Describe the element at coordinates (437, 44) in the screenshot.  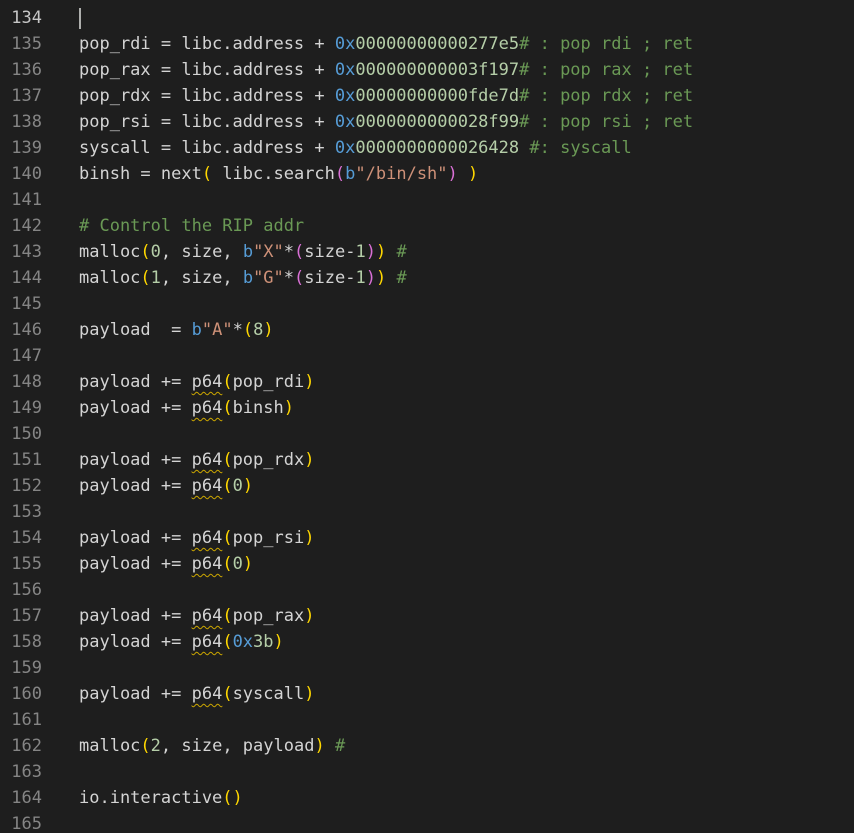
I see `code-token: 00000000000277e5` at that location.